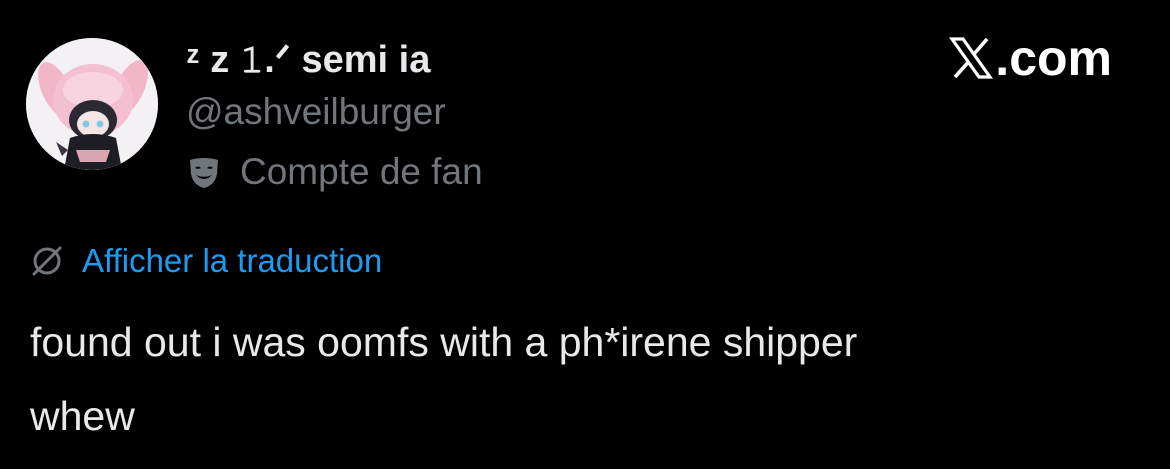 Image resolution: width=1170 pixels, height=469 pixels. What do you see at coordinates (82, 416) in the screenshot?
I see `tweet-text-line: whew` at bounding box center [82, 416].